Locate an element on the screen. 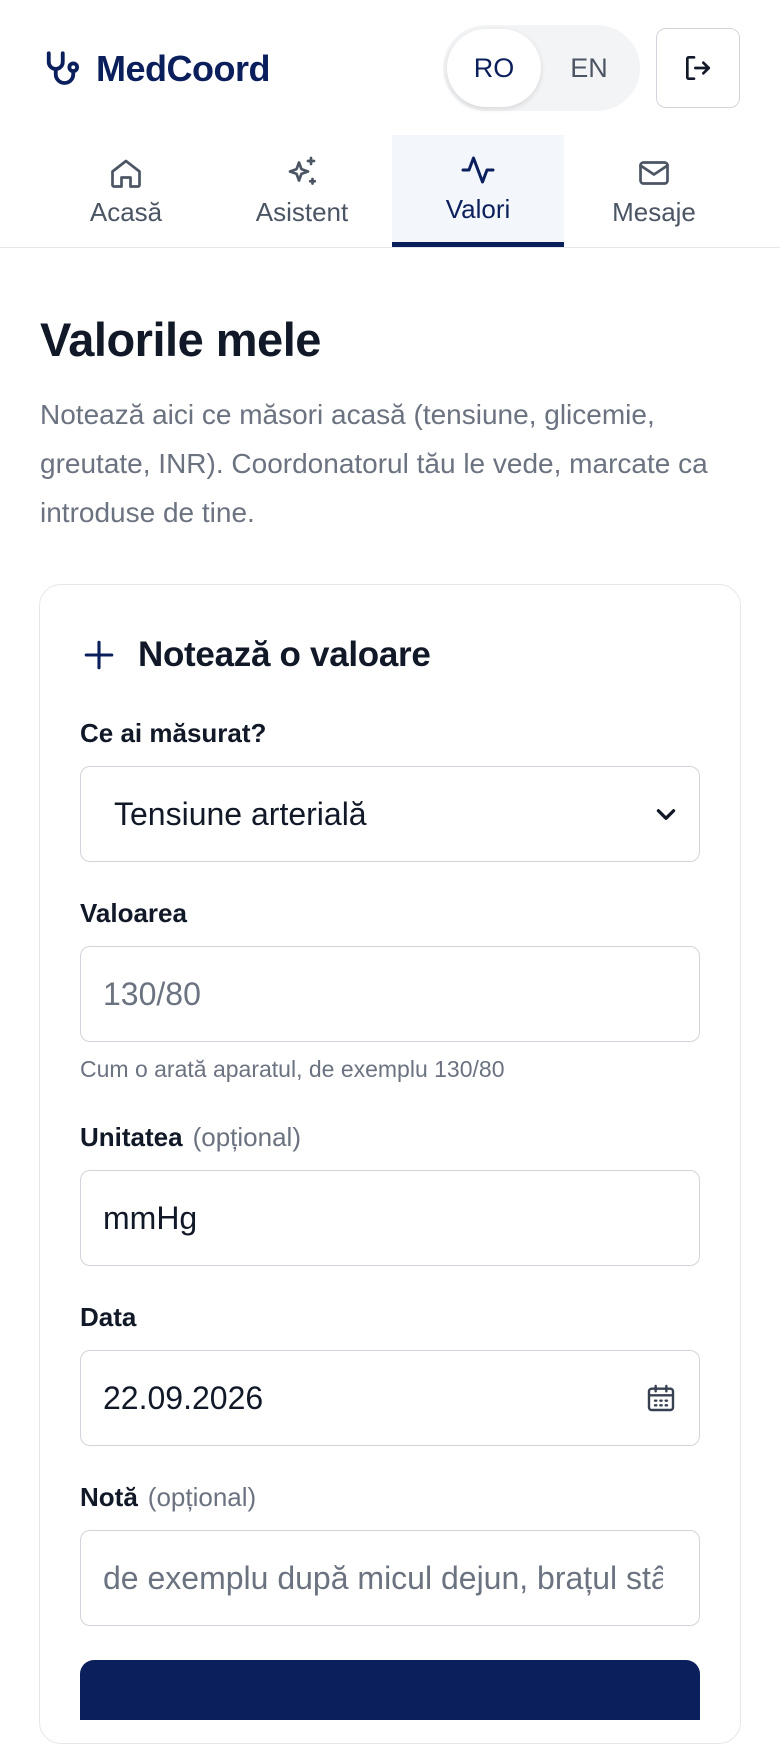 The width and height of the screenshot is (780, 1744). brand-logo: MedCoord is located at coordinates (155, 69).